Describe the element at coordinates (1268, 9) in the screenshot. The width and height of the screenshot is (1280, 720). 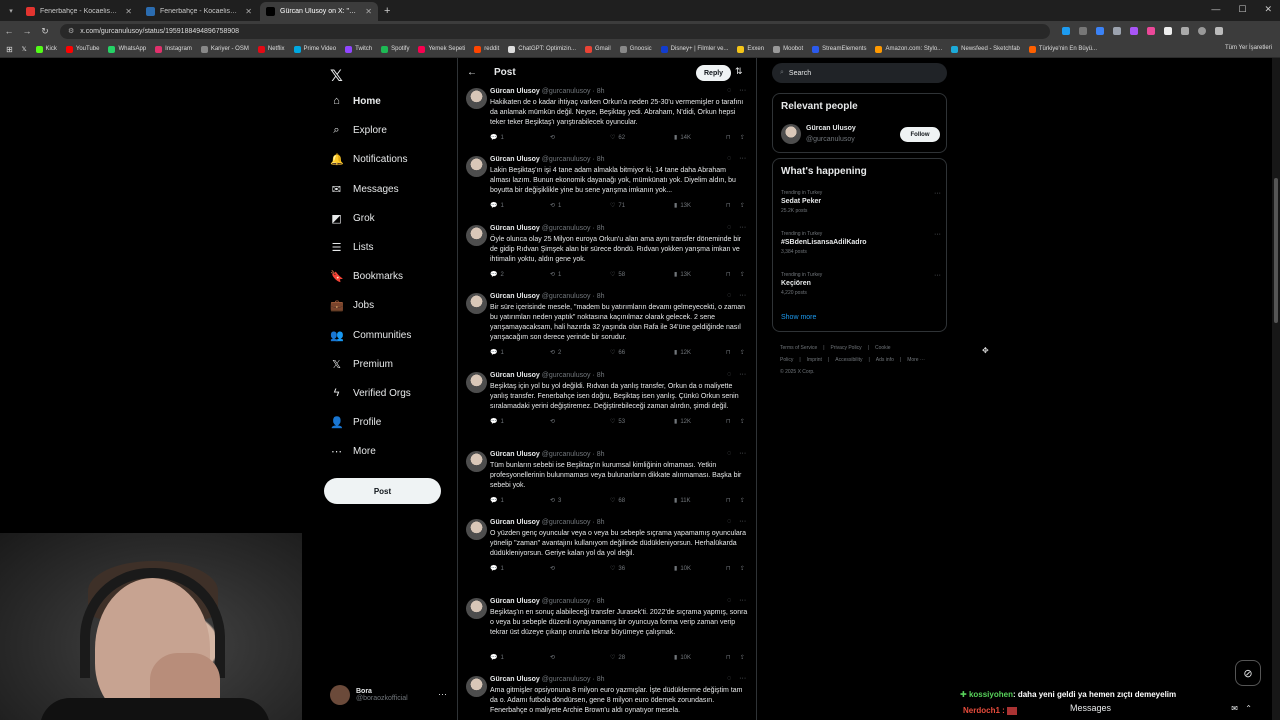
I see `close-window-button: ✕` at that location.